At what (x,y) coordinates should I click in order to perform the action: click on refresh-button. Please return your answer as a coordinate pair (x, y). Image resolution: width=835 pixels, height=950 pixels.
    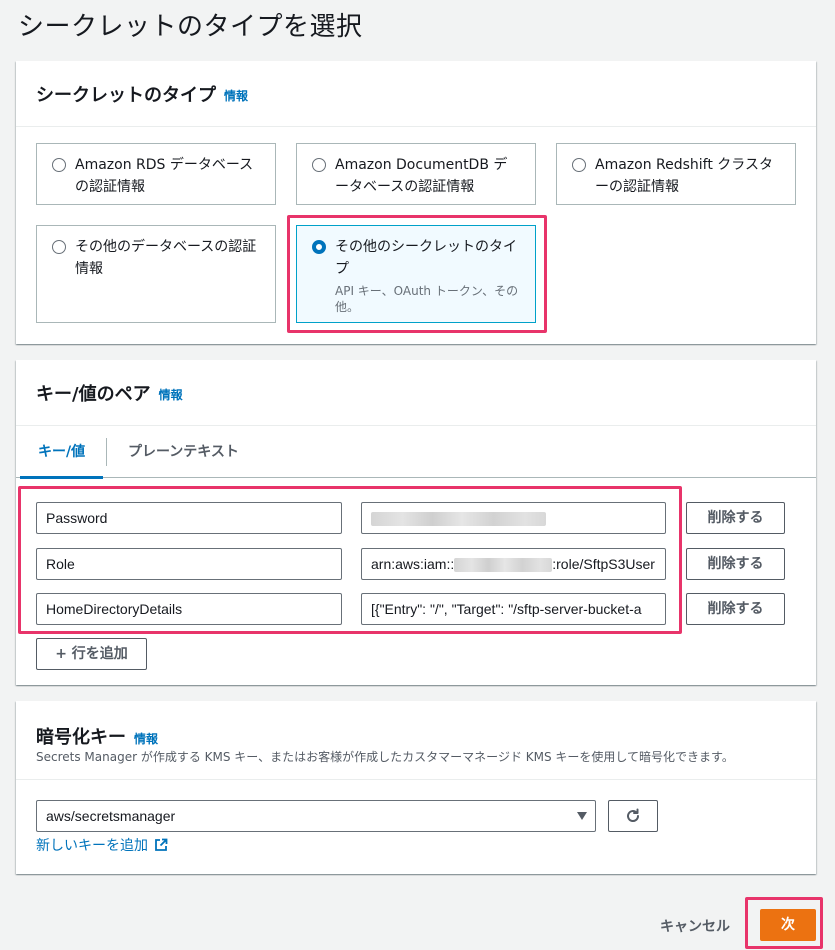
    Looking at the image, I should click on (633, 816).